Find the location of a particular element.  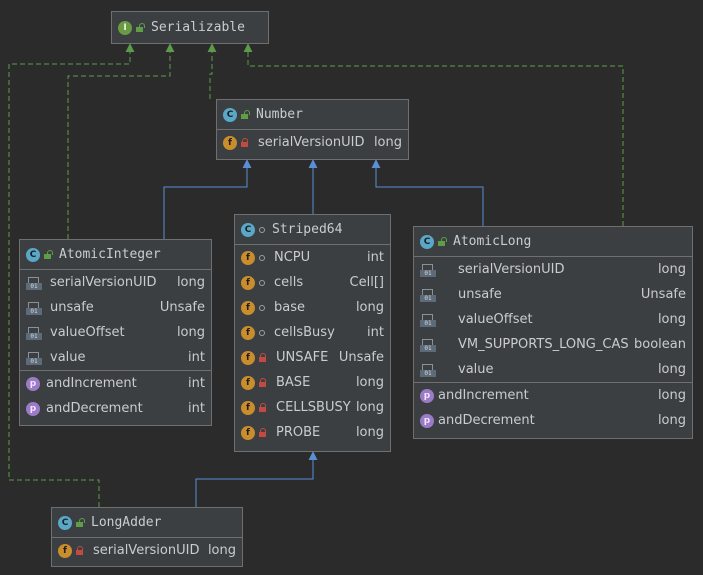

node-title: Number is located at coordinates (279, 114).